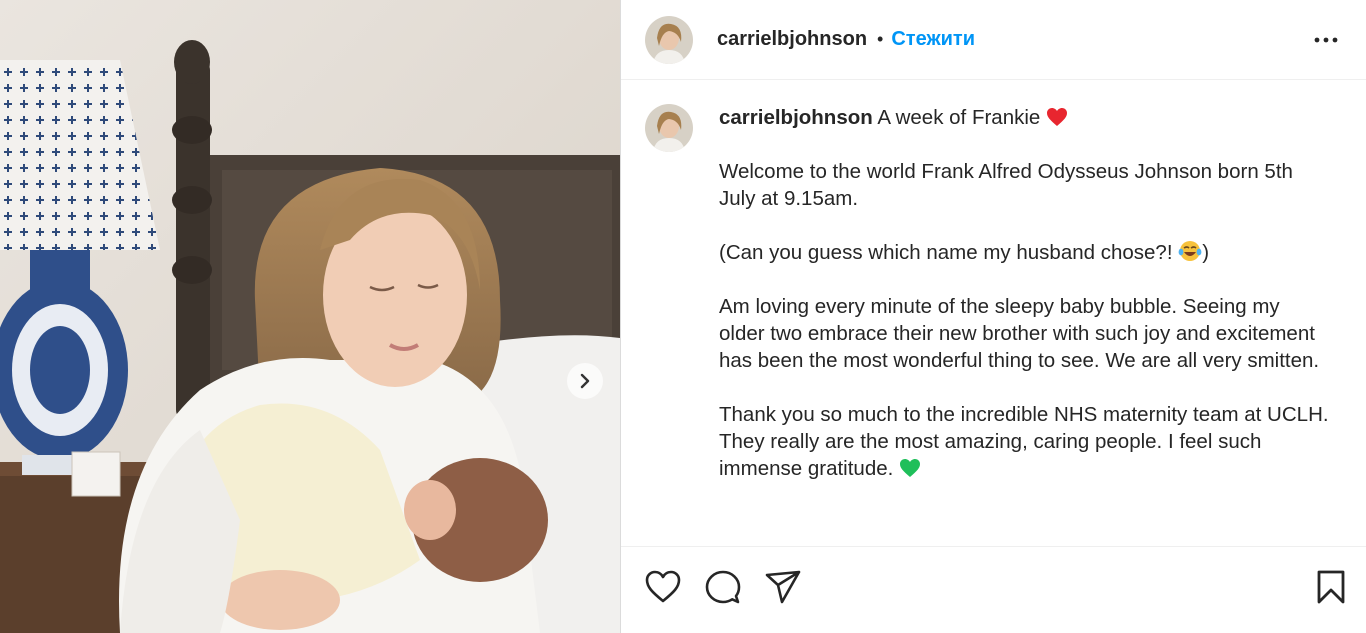 The height and width of the screenshot is (633, 1366). Describe the element at coordinates (1057, 117) in the screenshot. I see `red-heart-icon` at that location.